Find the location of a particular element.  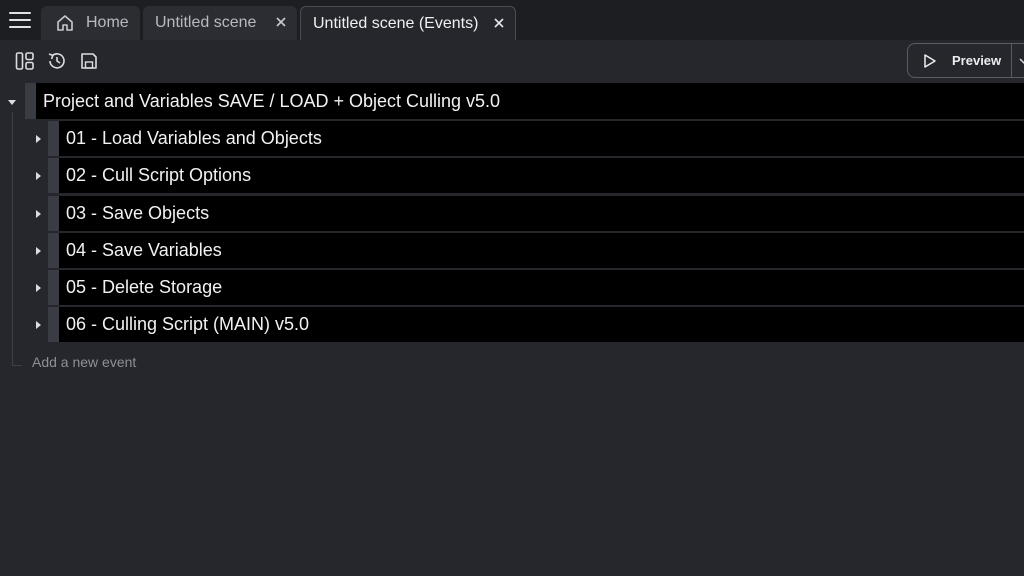

event-group-item: 04 - Save Variables is located at coordinates (536, 250).